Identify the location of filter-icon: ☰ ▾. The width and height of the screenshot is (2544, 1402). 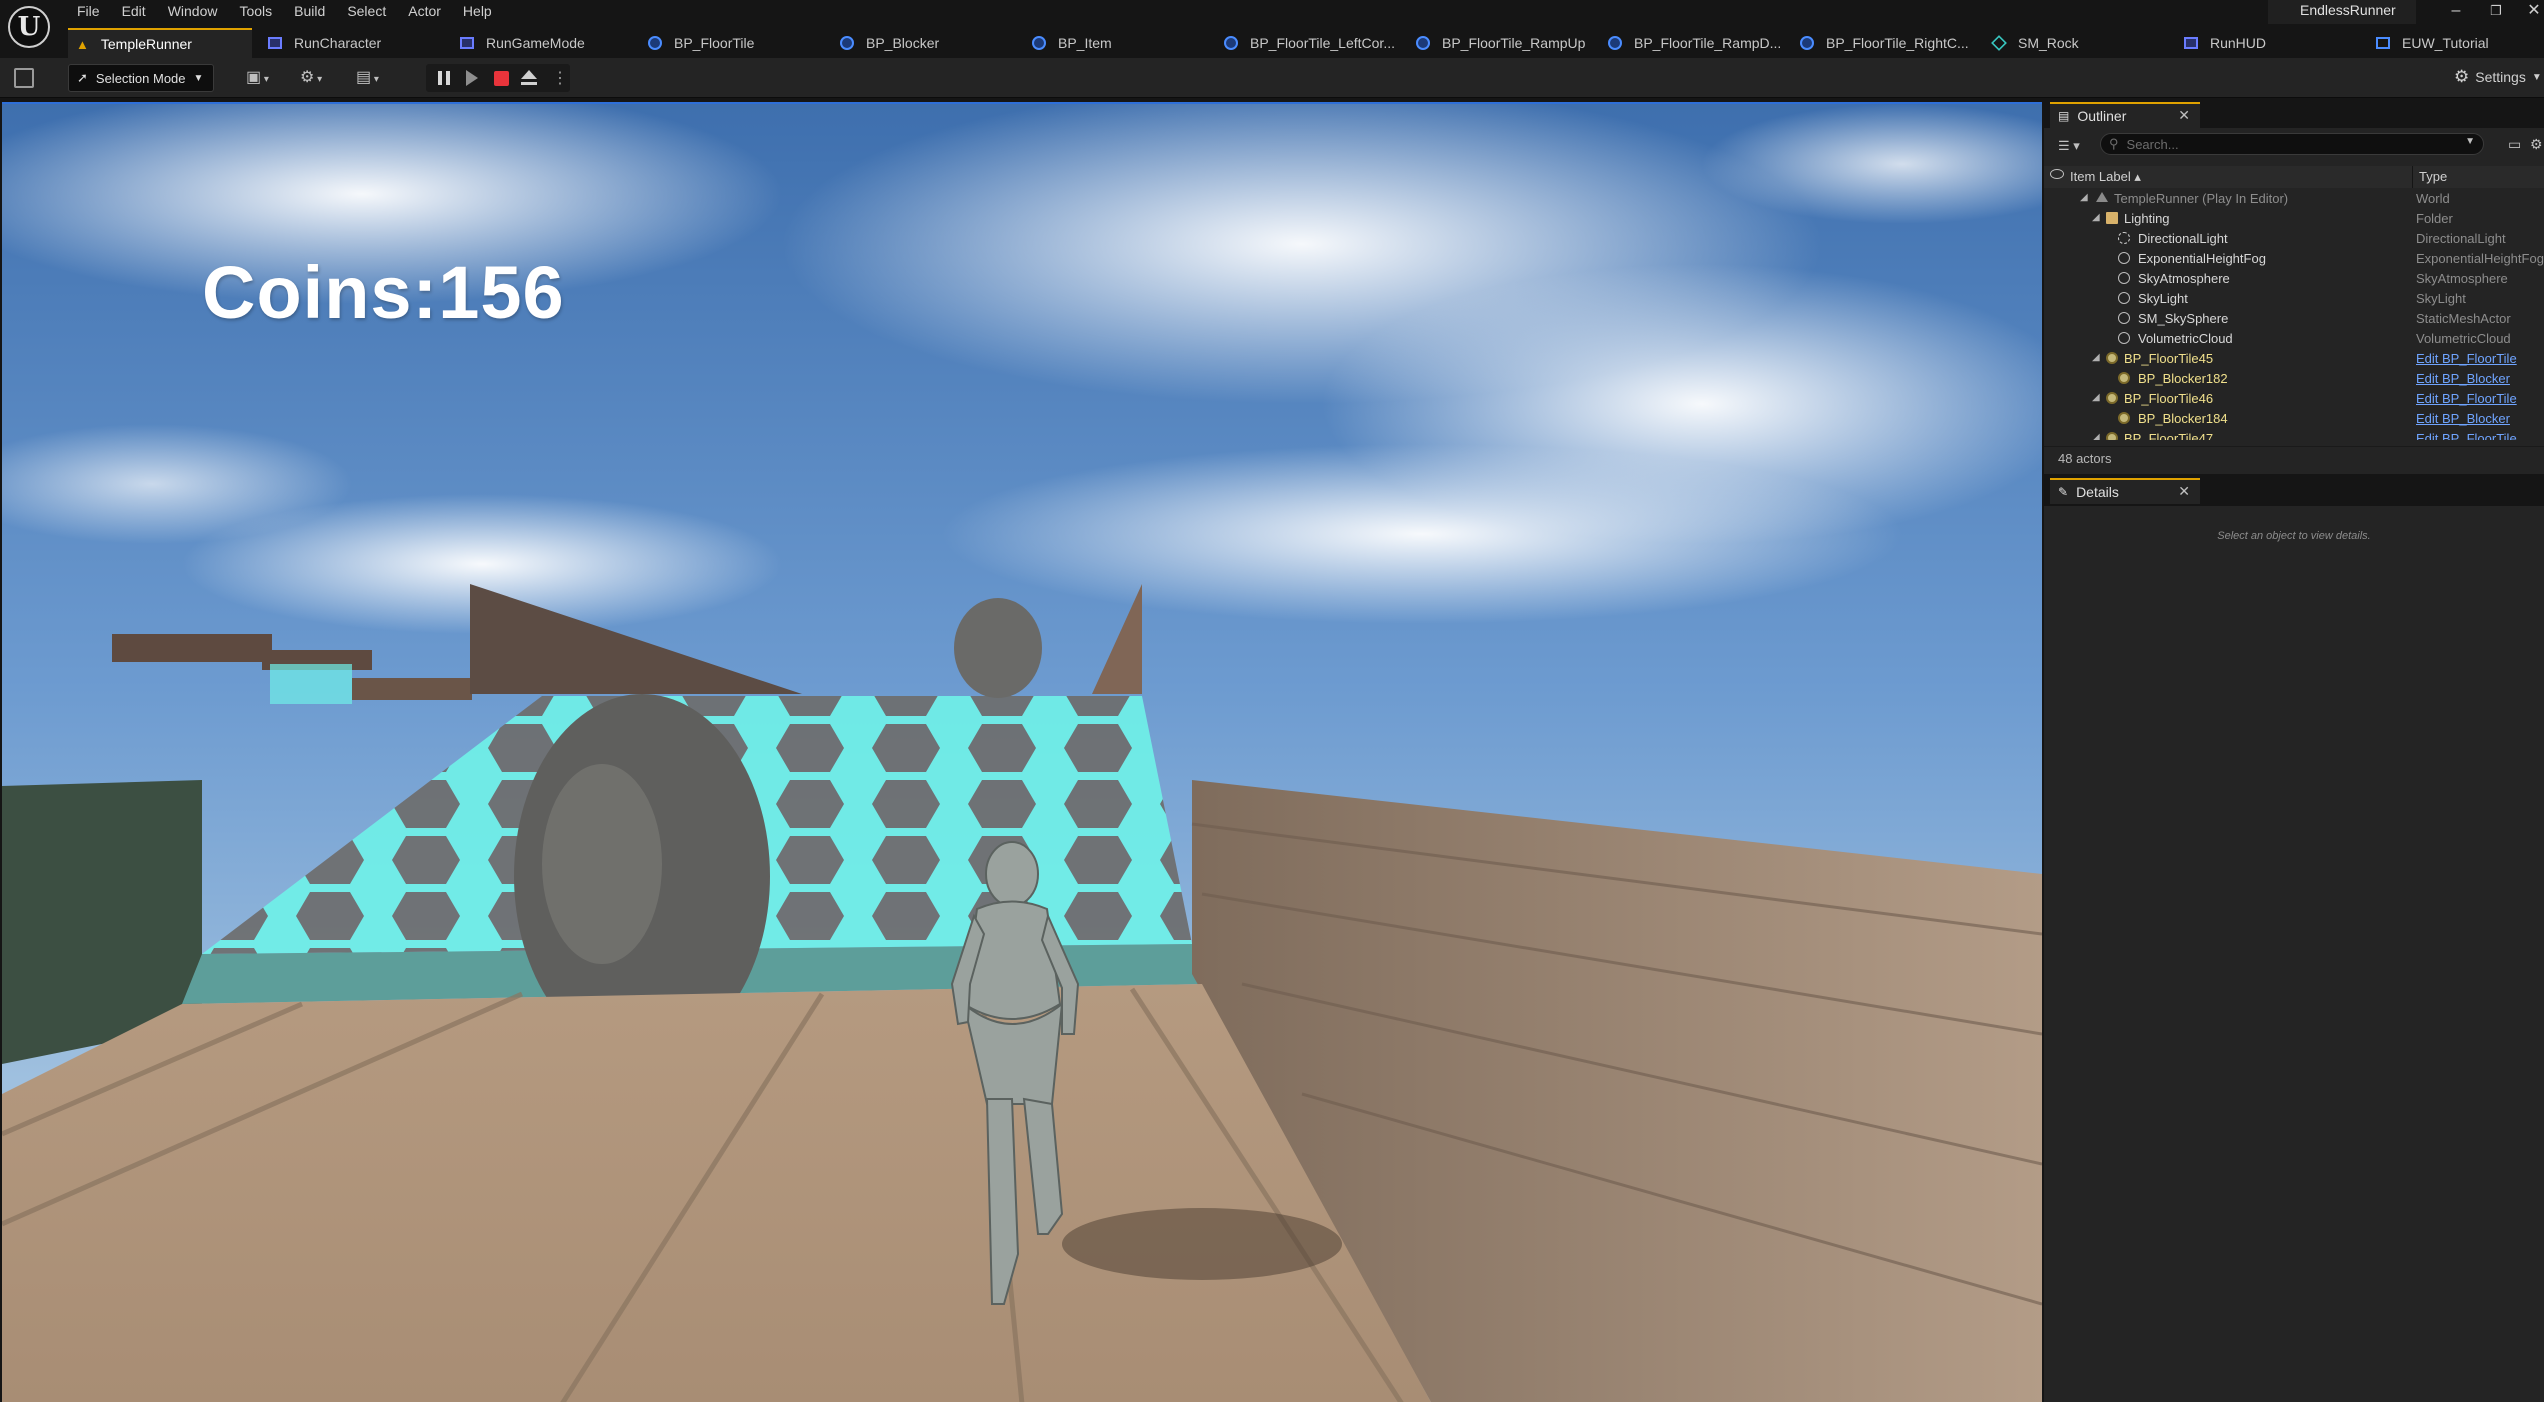
(2069, 146).